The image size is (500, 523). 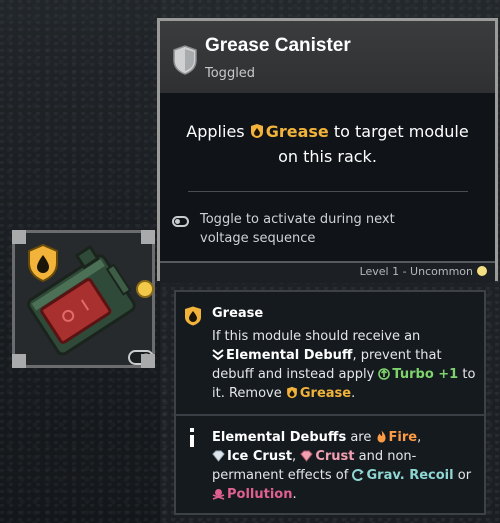 What do you see at coordinates (335, 456) in the screenshot?
I see `crust-keyword: Crust` at bounding box center [335, 456].